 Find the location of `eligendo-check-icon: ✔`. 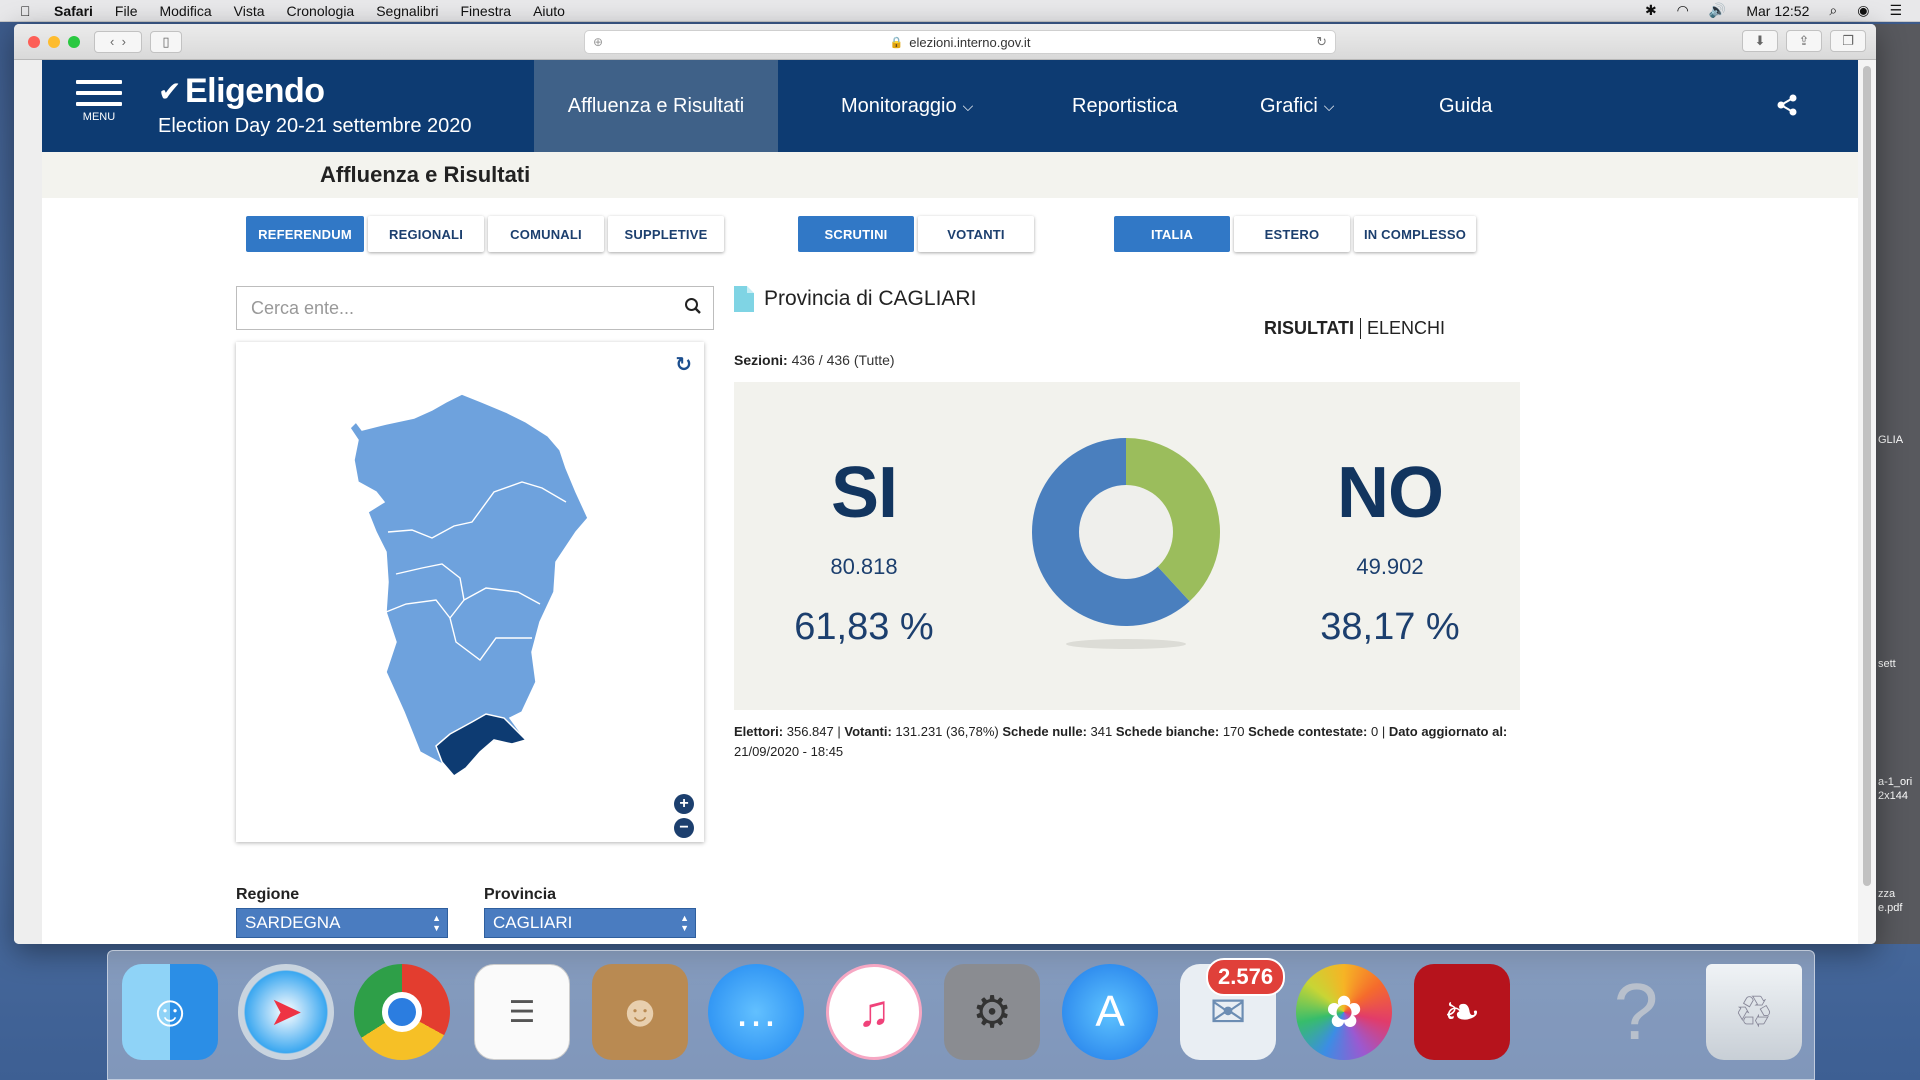

eligendo-check-icon: ✔ is located at coordinates (169, 91).